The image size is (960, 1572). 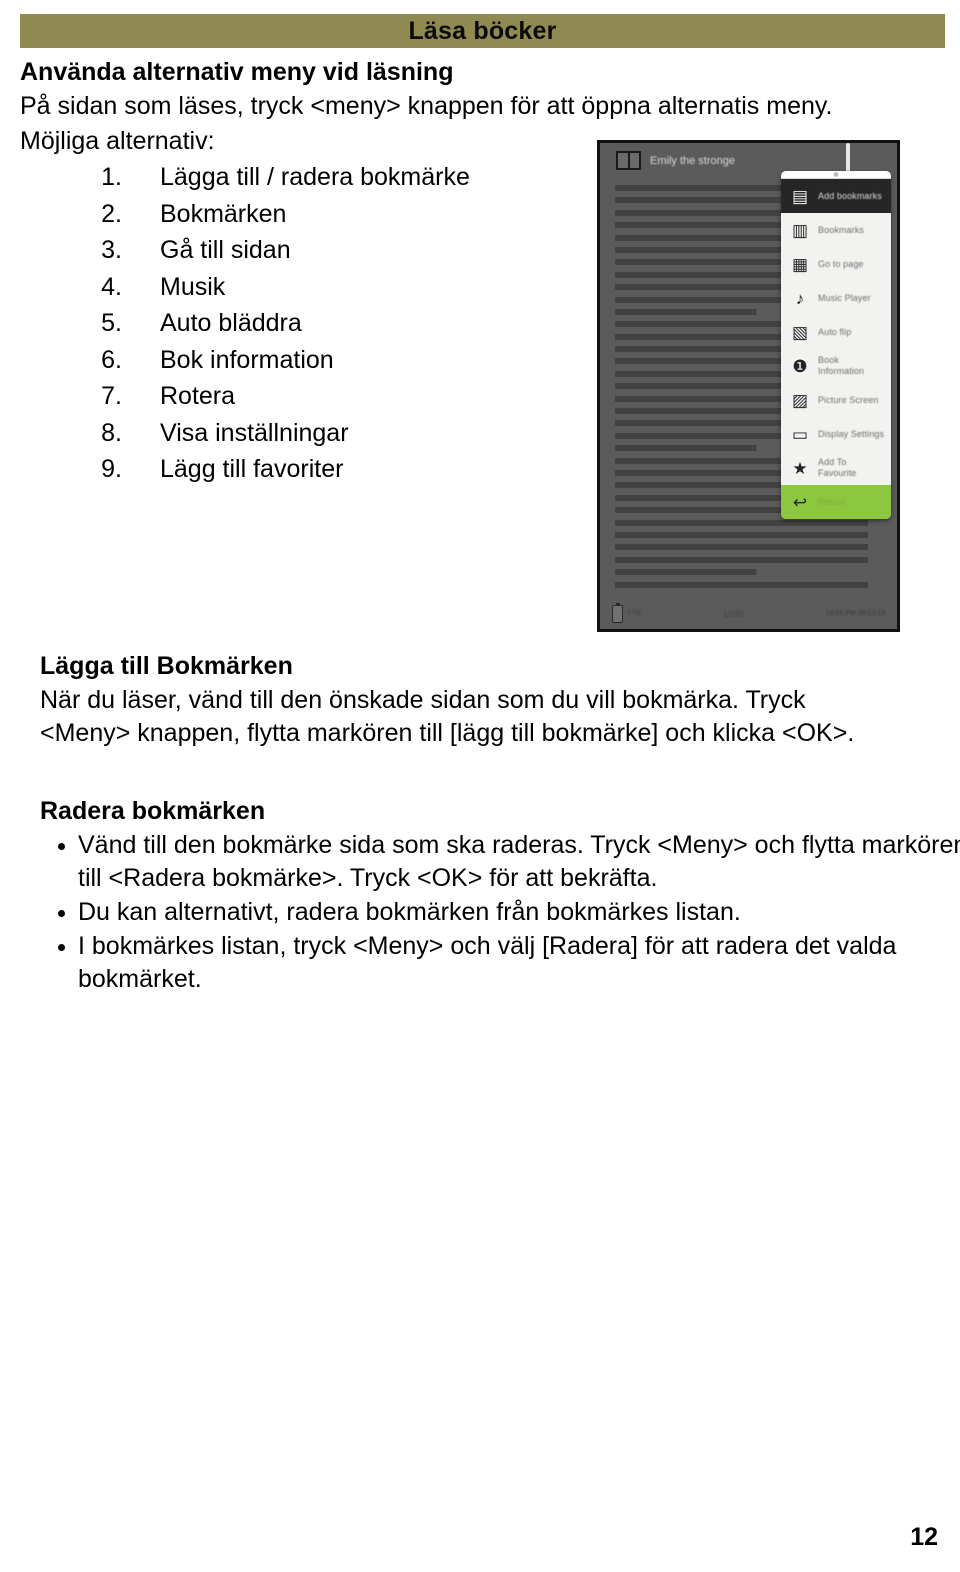 What do you see at coordinates (111, 359) in the screenshot?
I see `menu-option-number: 6.` at bounding box center [111, 359].